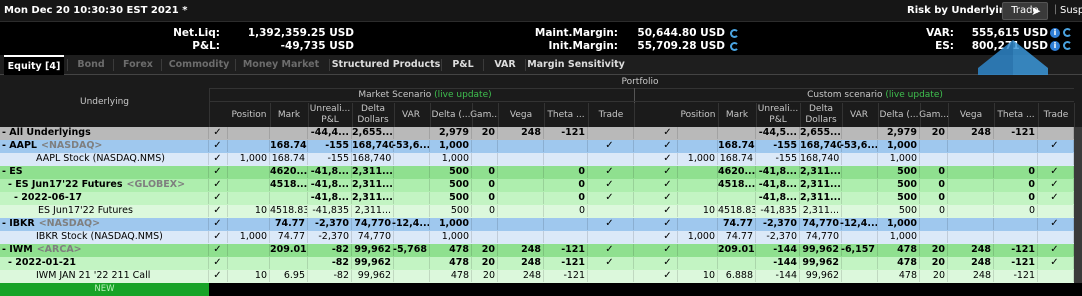 The width and height of the screenshot is (1082, 296). What do you see at coordinates (373, 115) in the screenshot?
I see `market-col-3: Delta Dollars` at bounding box center [373, 115].